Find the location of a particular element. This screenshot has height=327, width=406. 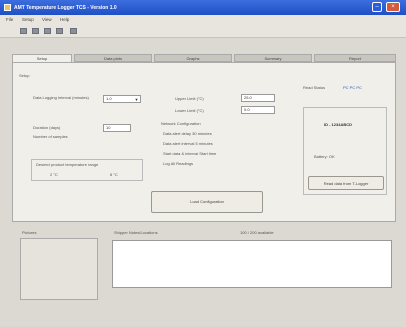

lower-limit-label: Lower Limit (°C) is located at coordinates (189, 110).